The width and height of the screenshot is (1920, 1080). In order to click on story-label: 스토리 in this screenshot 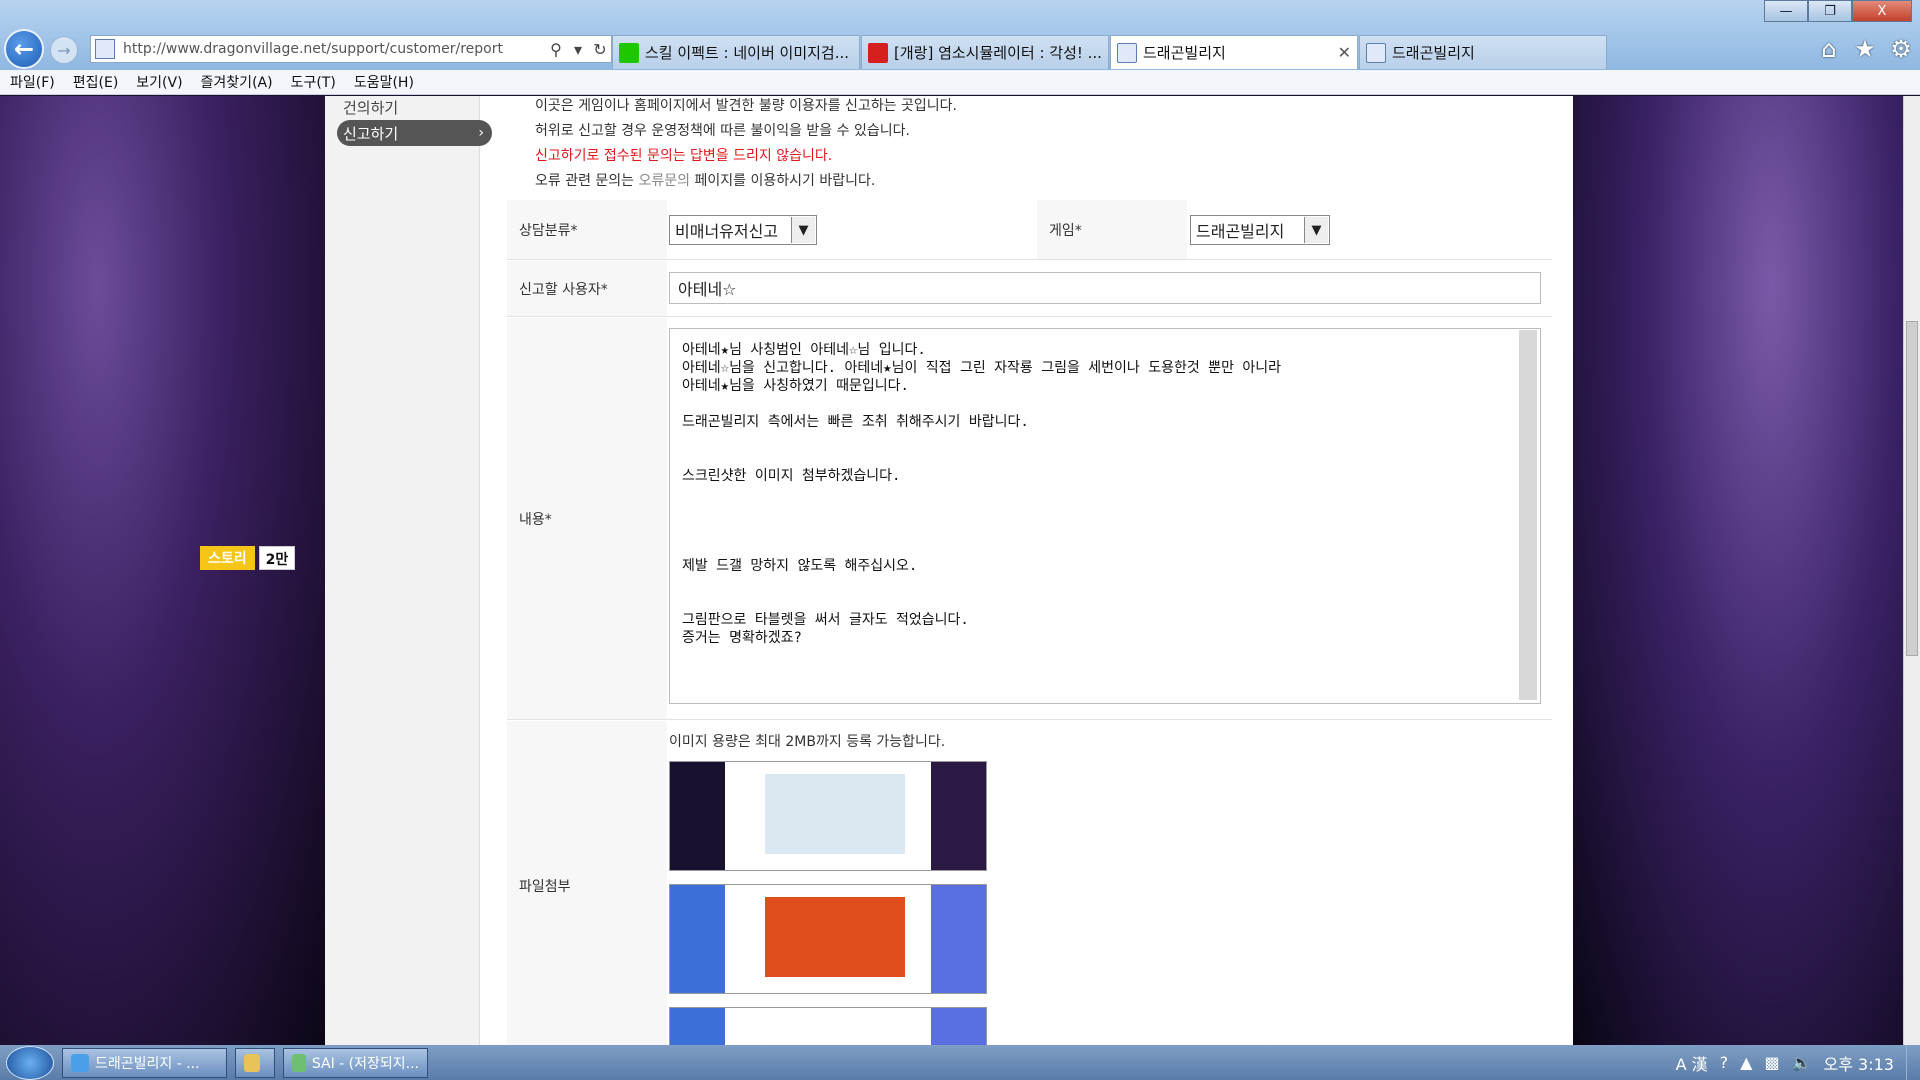, I will do `click(227, 558)`.